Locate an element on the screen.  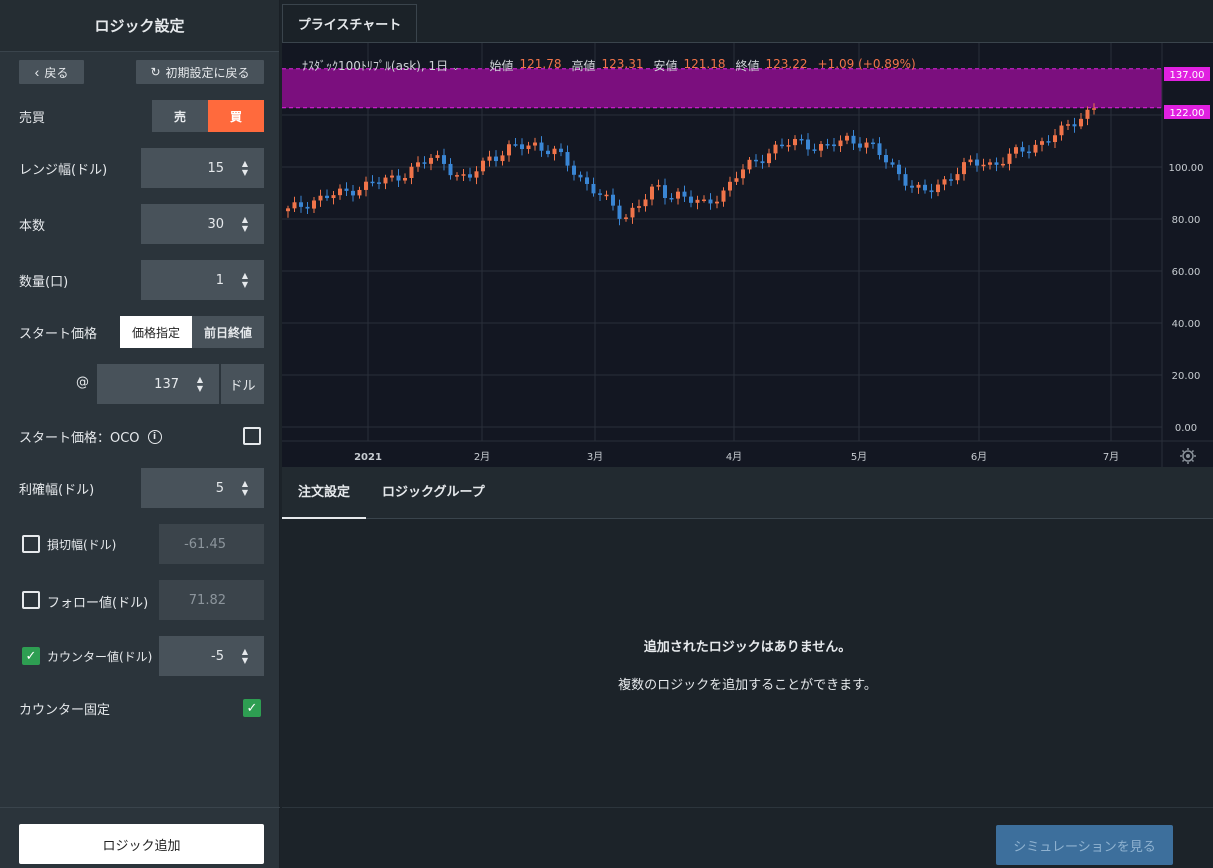
add-logic-button: ロジック追加 is located at coordinates (141, 844).